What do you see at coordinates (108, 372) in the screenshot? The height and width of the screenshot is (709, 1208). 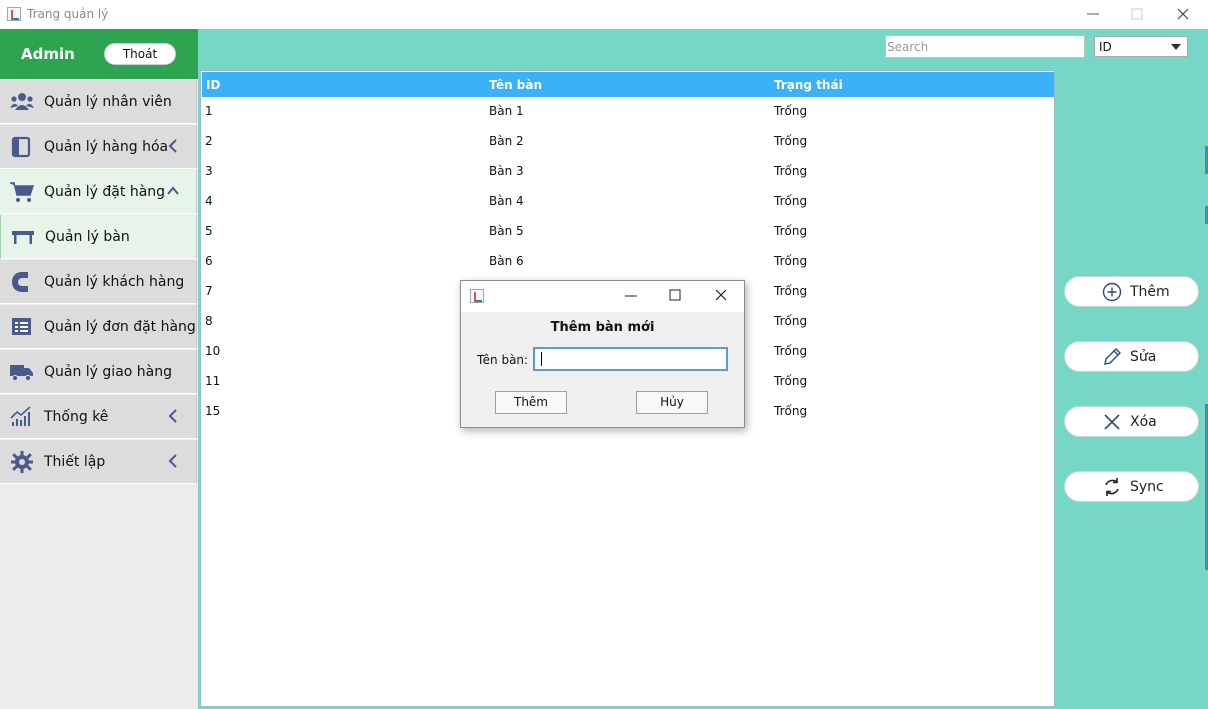 I see `sidebar-item-label: Quản lý giao hàng` at bounding box center [108, 372].